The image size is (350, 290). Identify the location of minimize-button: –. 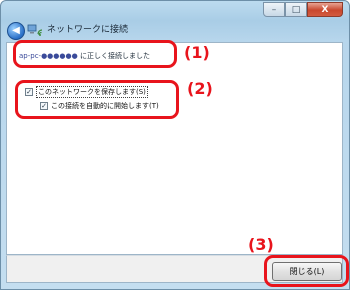
(274, 9).